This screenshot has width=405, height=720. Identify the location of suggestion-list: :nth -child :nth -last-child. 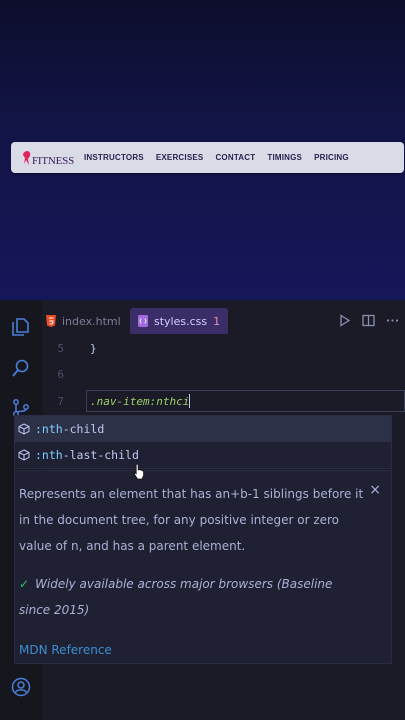
(203, 442).